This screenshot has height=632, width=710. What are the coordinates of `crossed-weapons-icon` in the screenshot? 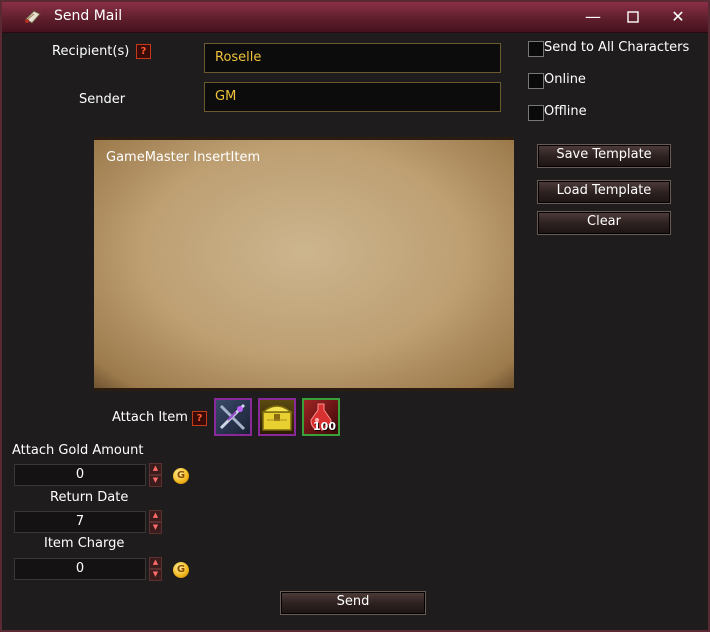 It's located at (232, 417).